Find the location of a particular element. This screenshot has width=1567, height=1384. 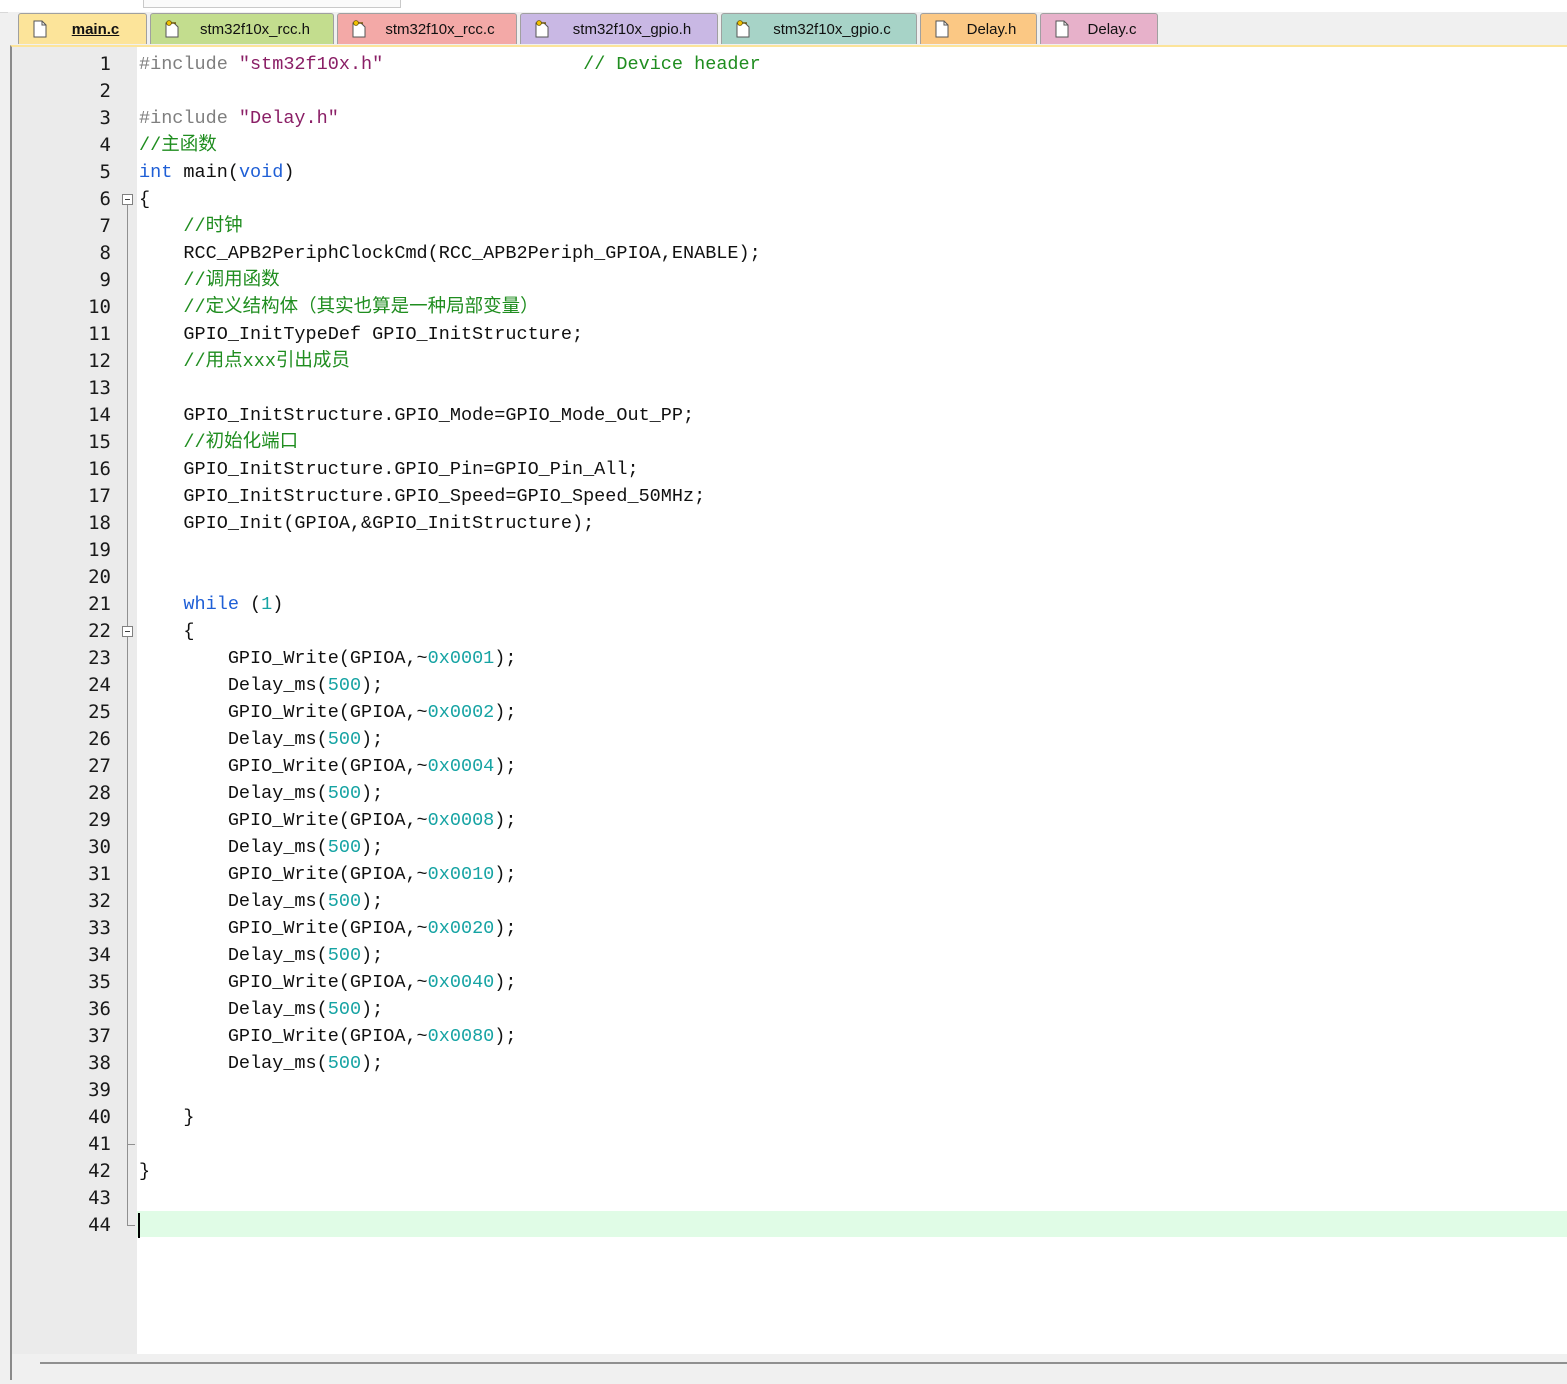

code-line: 44 is located at coordinates (789, 1225).